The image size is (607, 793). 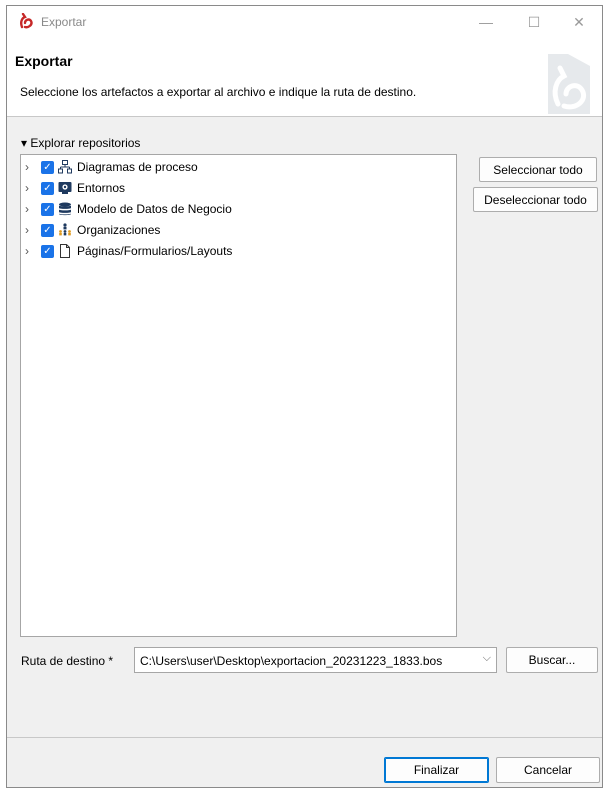 What do you see at coordinates (101, 188) in the screenshot?
I see `tree-item-label: Entornos` at bounding box center [101, 188].